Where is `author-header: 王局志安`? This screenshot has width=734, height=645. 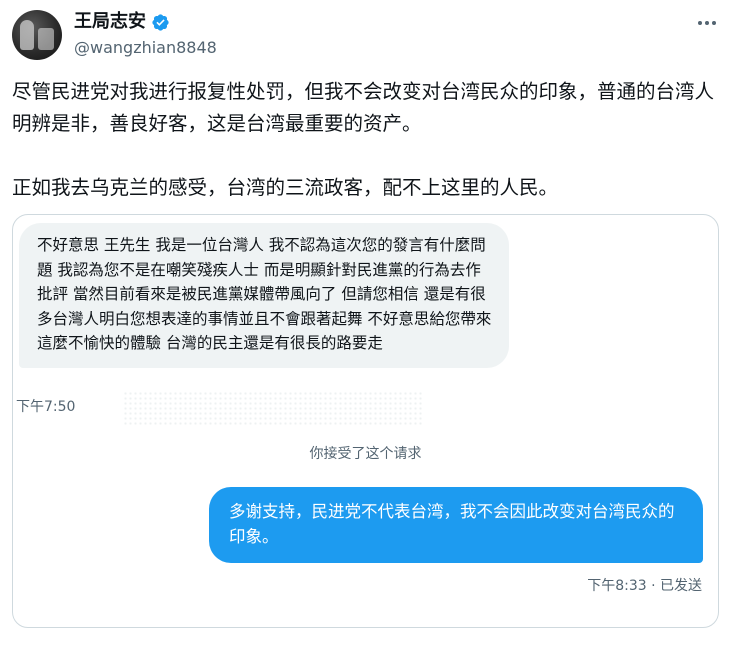
author-header: 王局志安 is located at coordinates (122, 22).